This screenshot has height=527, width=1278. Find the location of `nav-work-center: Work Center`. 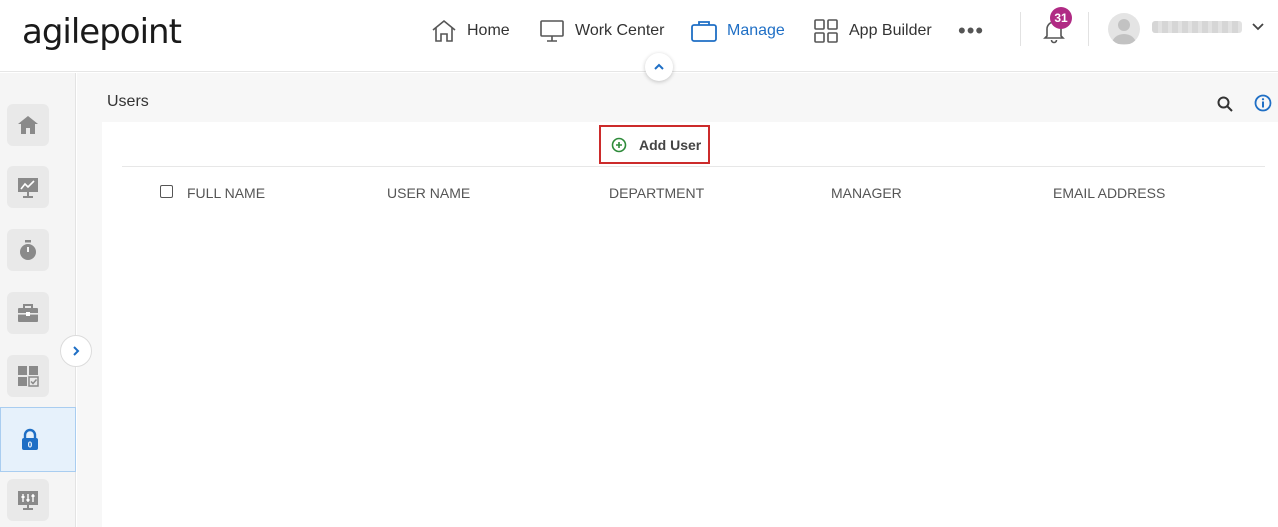

nav-work-center: Work Center is located at coordinates (601, 31).